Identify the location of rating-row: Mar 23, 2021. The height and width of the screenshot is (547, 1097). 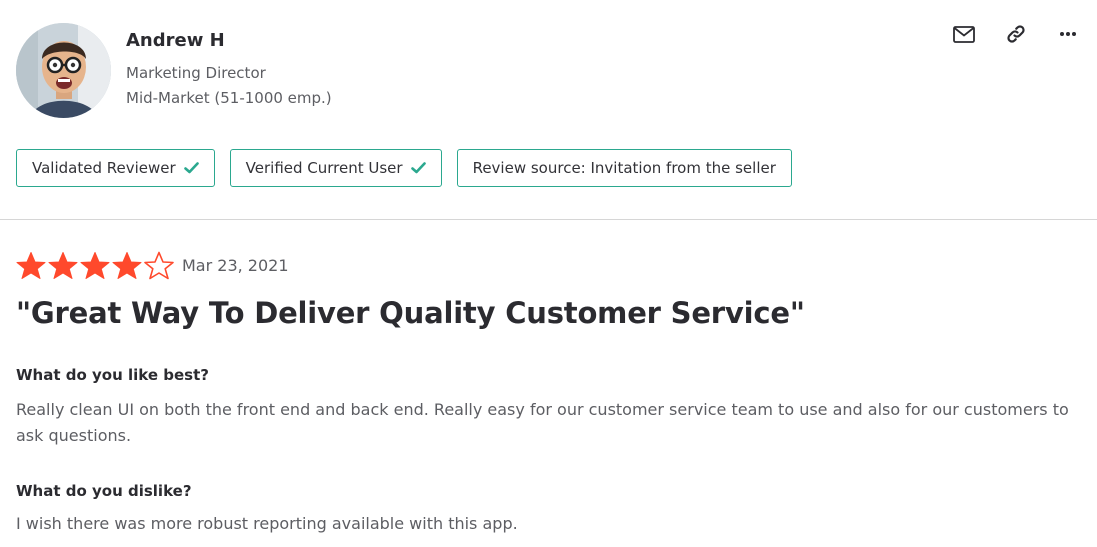
(152, 265).